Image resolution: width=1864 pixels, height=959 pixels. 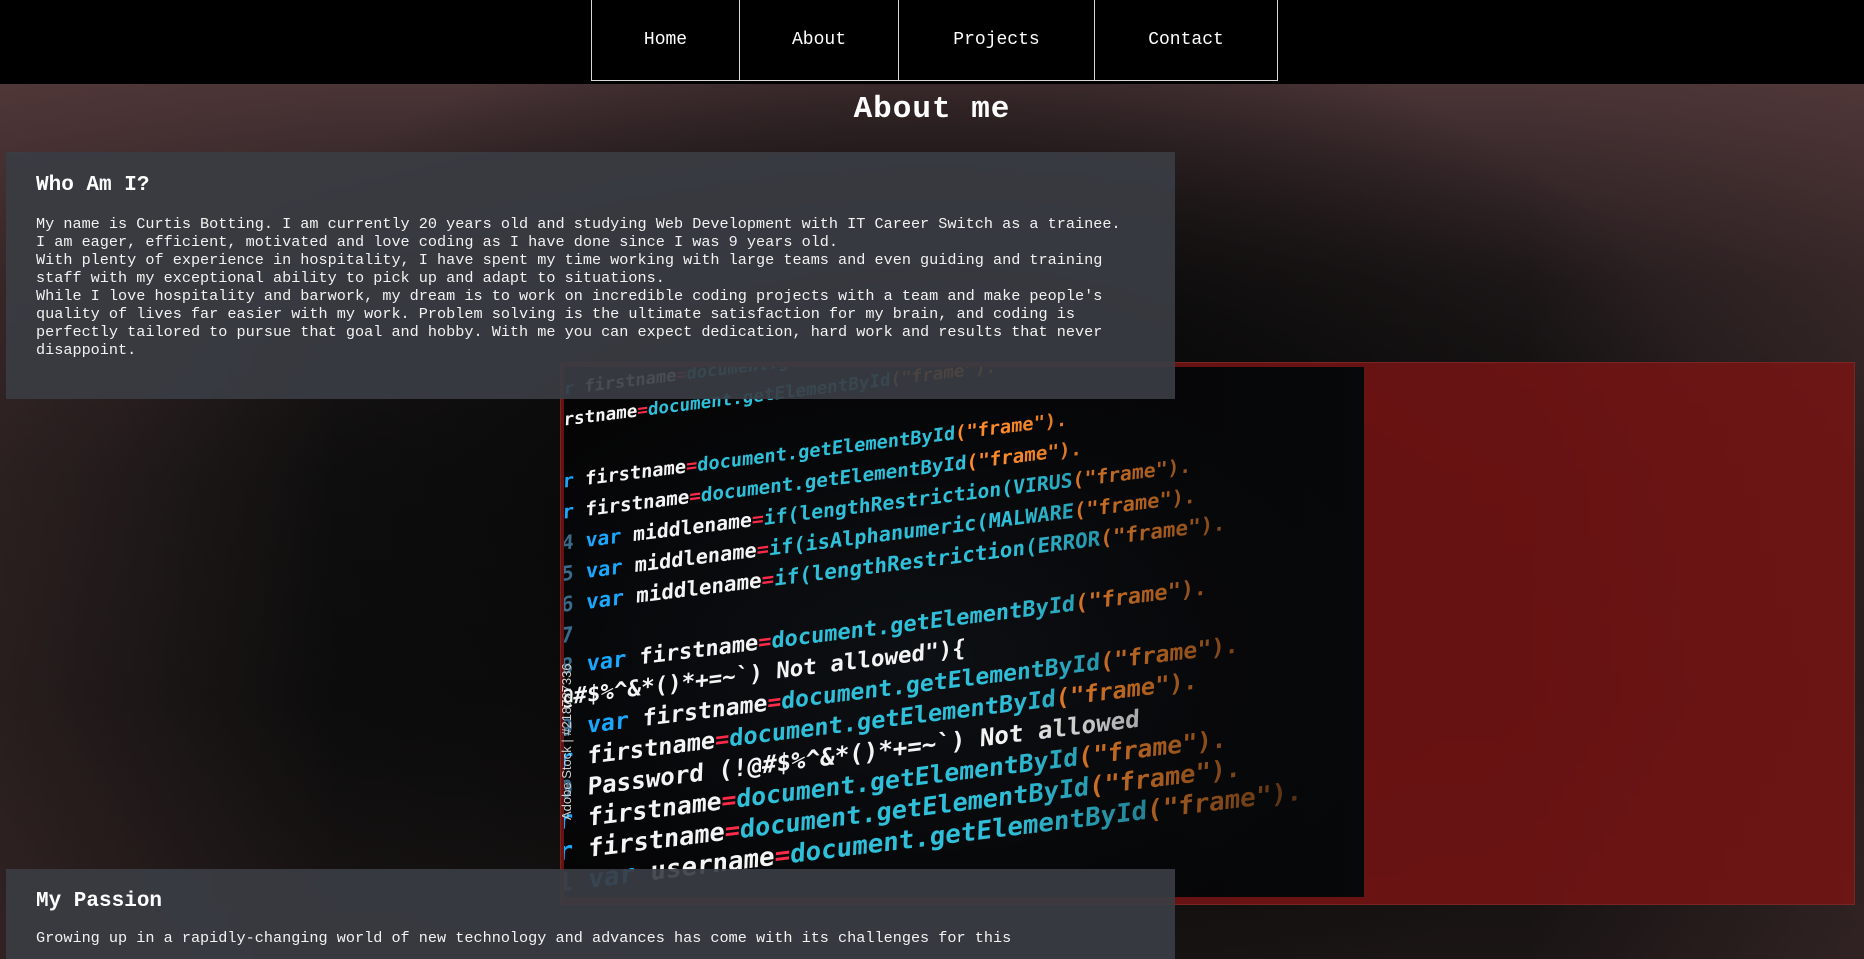 I want to click on main-nav: Home About Projects Contact, so click(x=934, y=40).